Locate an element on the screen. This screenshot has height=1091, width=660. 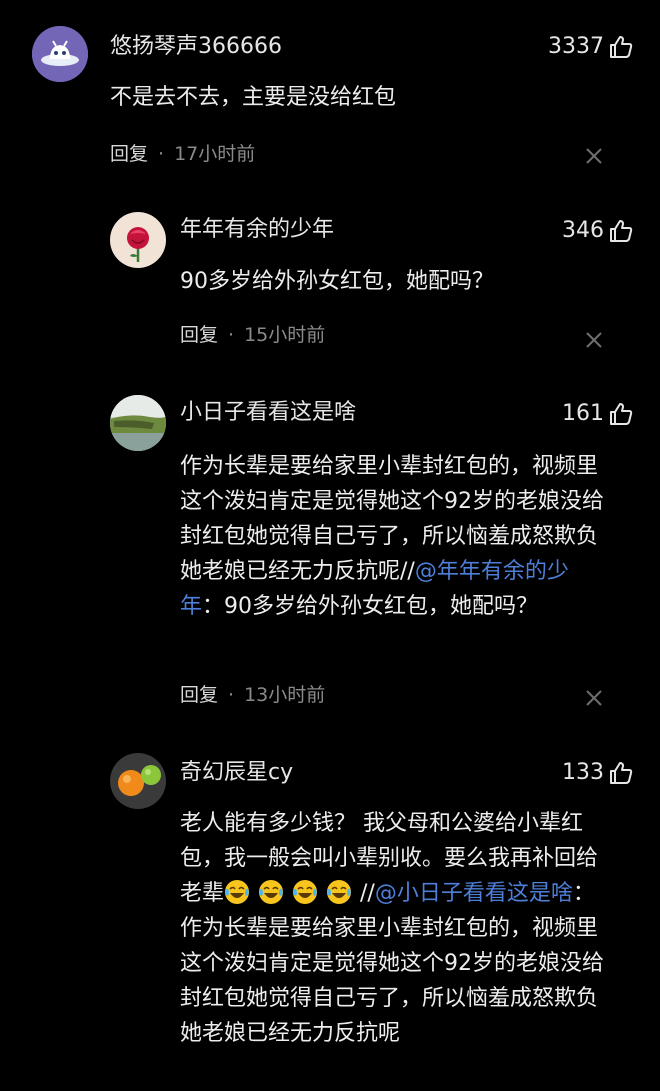
like-count: 133 is located at coordinates (583, 772).